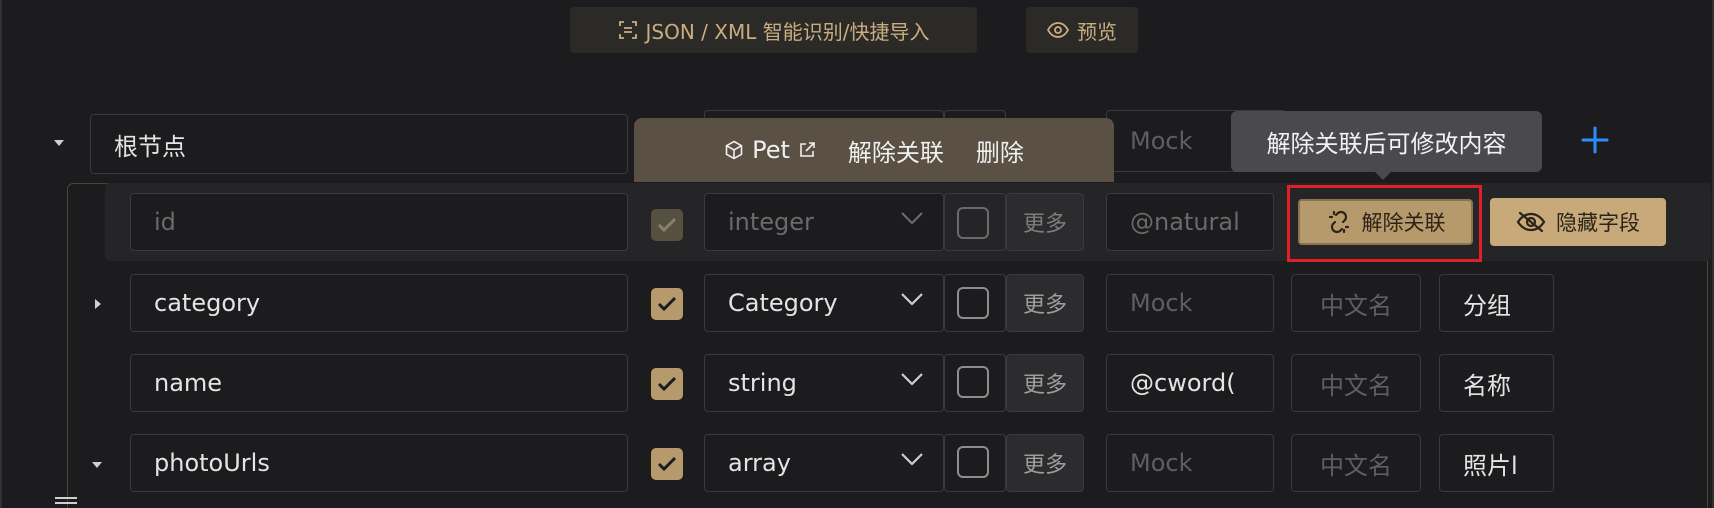 The image size is (1714, 508). I want to click on row-id-type-value: integer, so click(771, 222).